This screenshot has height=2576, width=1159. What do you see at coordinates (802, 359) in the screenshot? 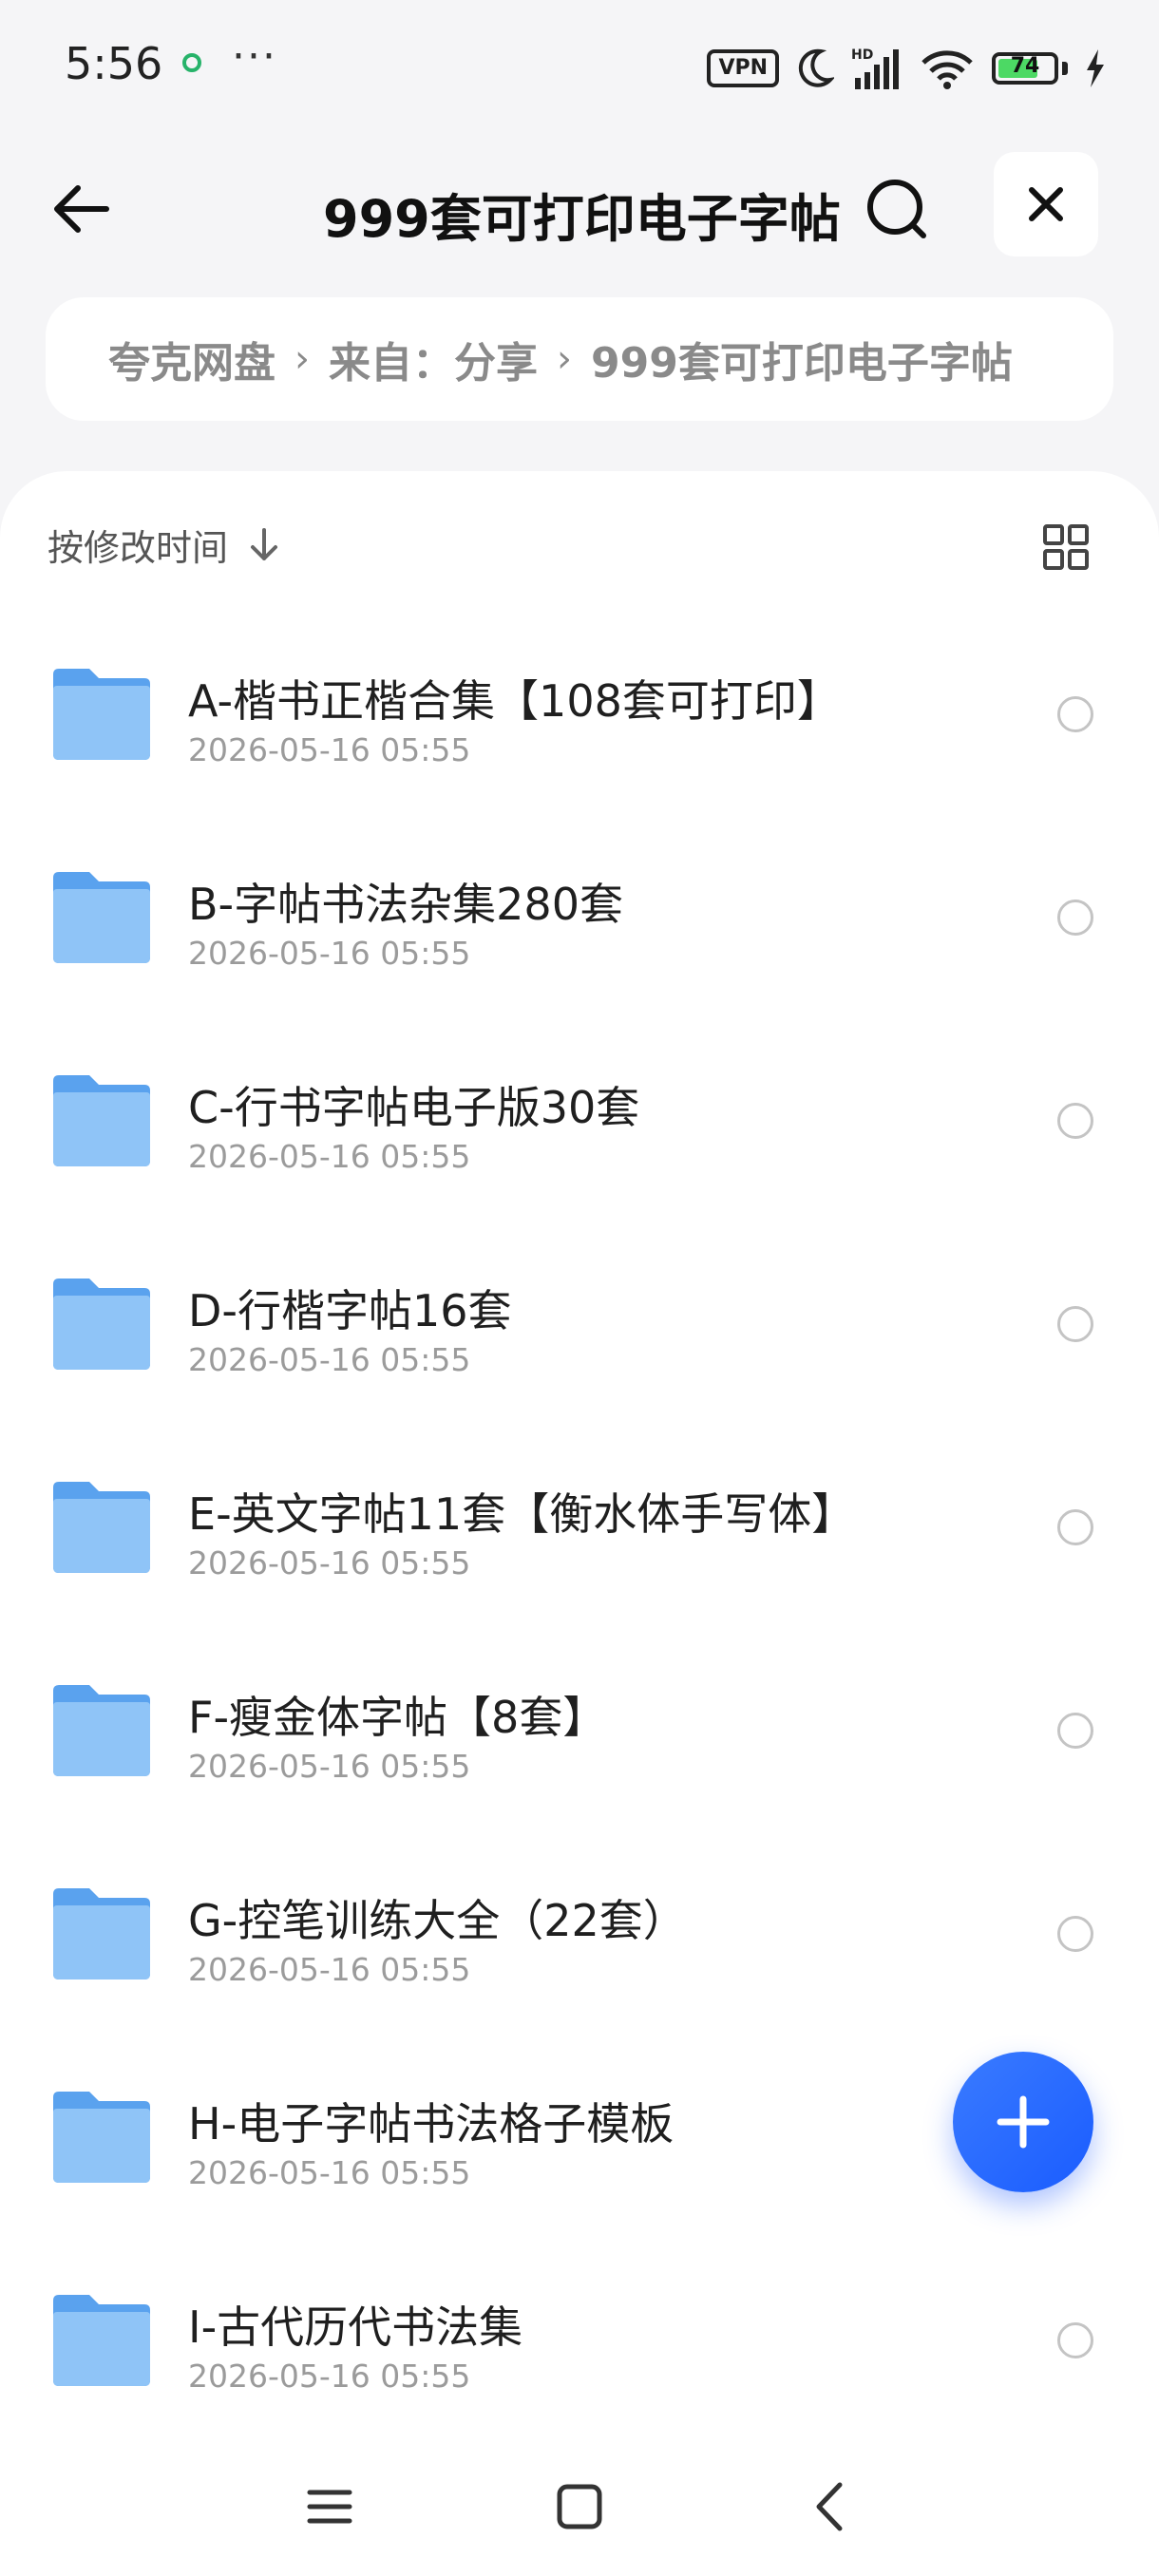
I see `breadcrumb-item-current: 999套可打印电子字帖` at bounding box center [802, 359].